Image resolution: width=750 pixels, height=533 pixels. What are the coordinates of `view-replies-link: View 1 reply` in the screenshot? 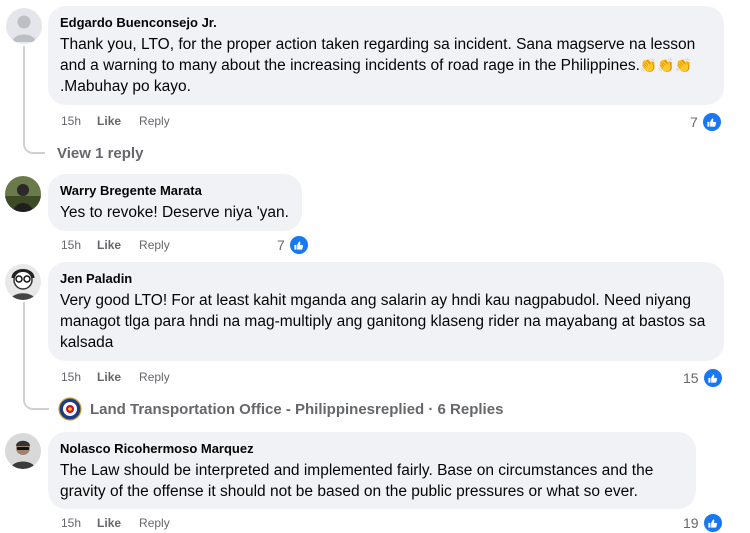 It's located at (100, 153).